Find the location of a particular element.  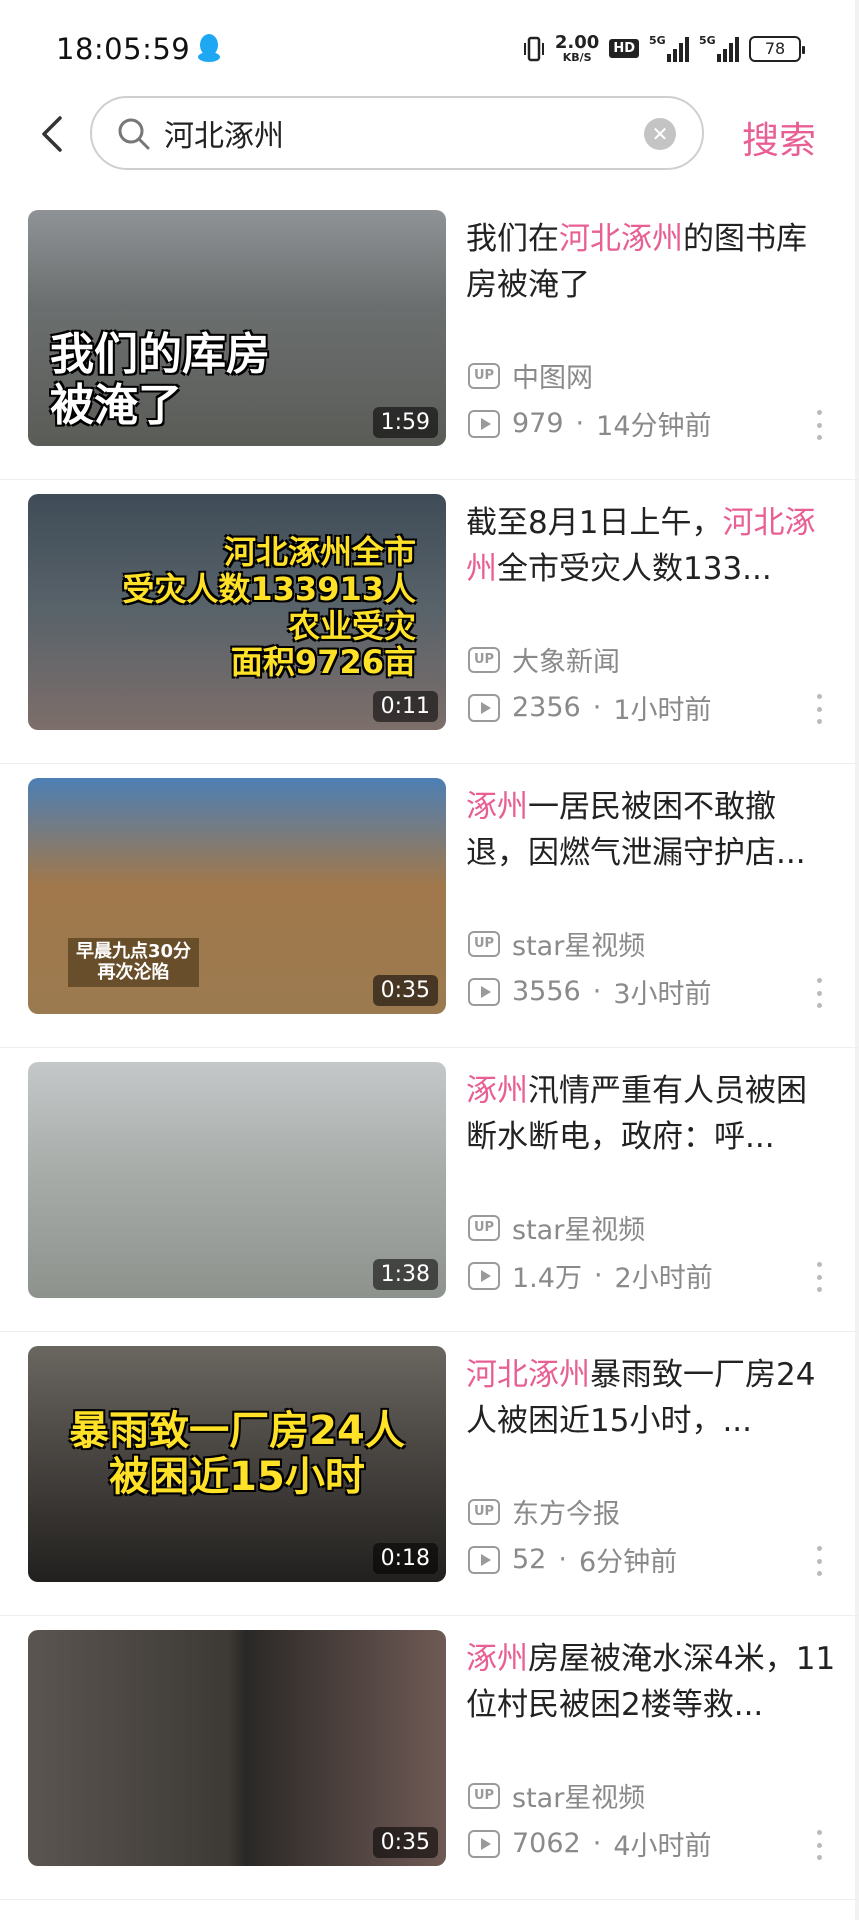

uploader-row: UP 东方今报 is located at coordinates (544, 1511).